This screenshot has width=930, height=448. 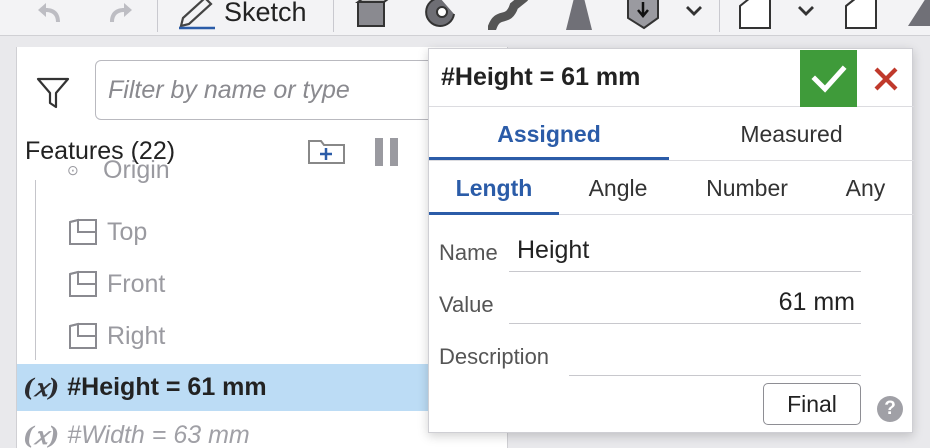 I want to click on list-item: Right, so click(x=116, y=336).